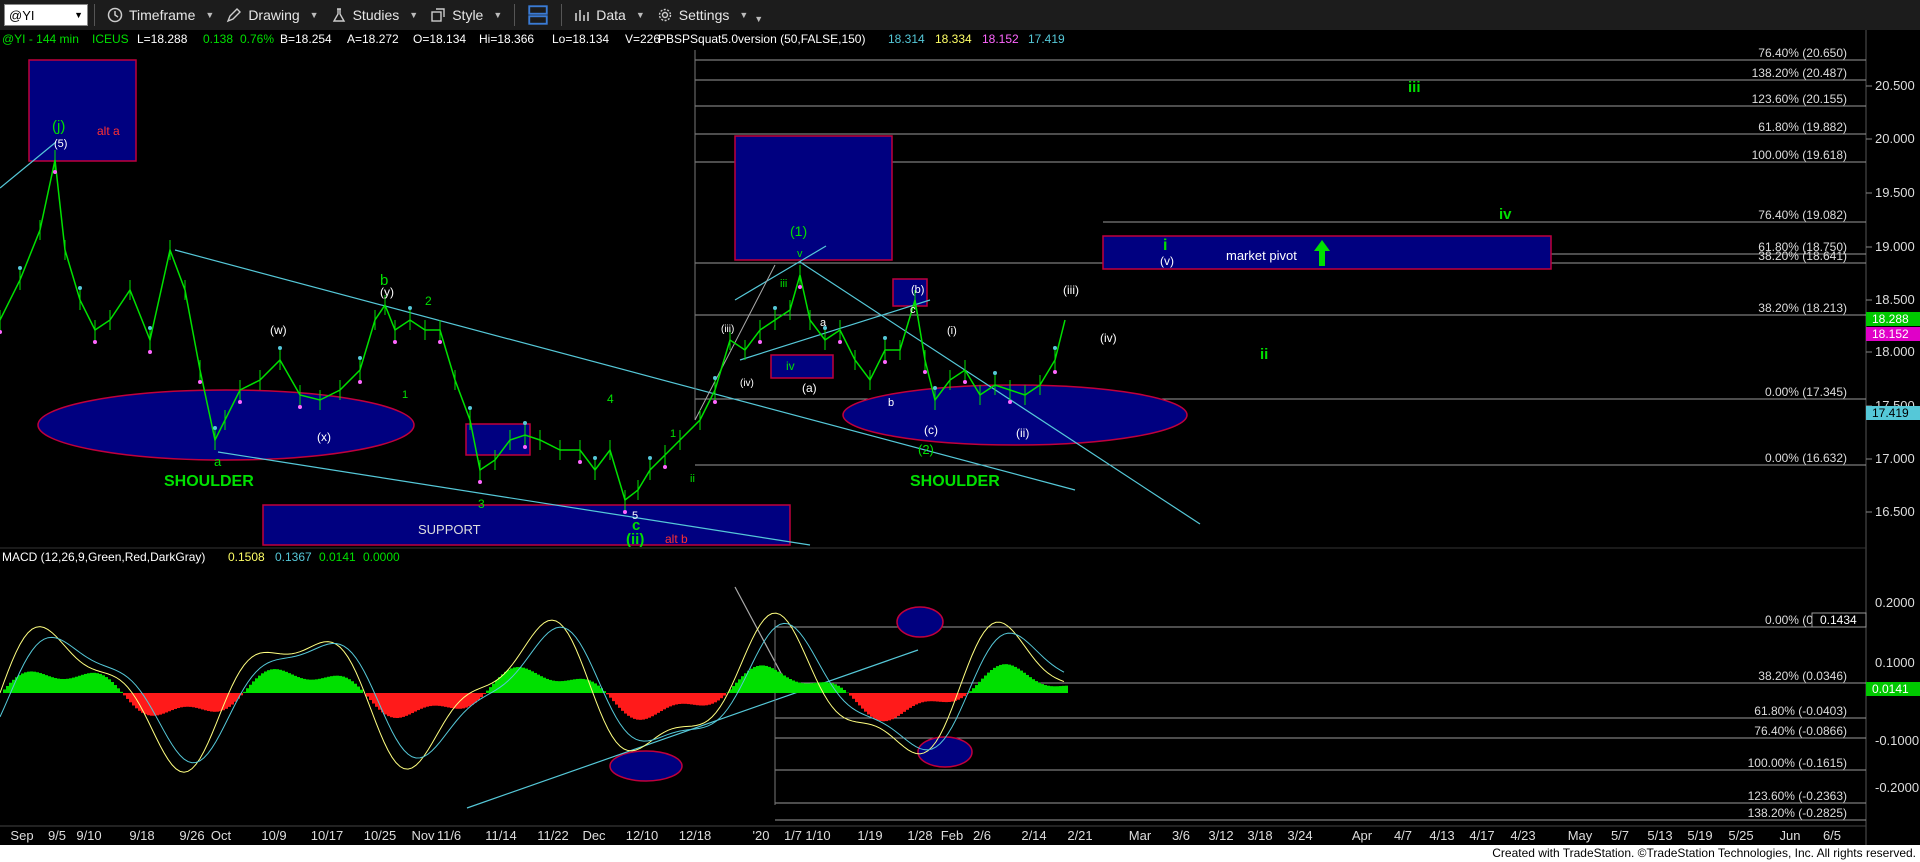  What do you see at coordinates (375, 15) in the screenshot?
I see `studies-menu: Studies ▼` at bounding box center [375, 15].